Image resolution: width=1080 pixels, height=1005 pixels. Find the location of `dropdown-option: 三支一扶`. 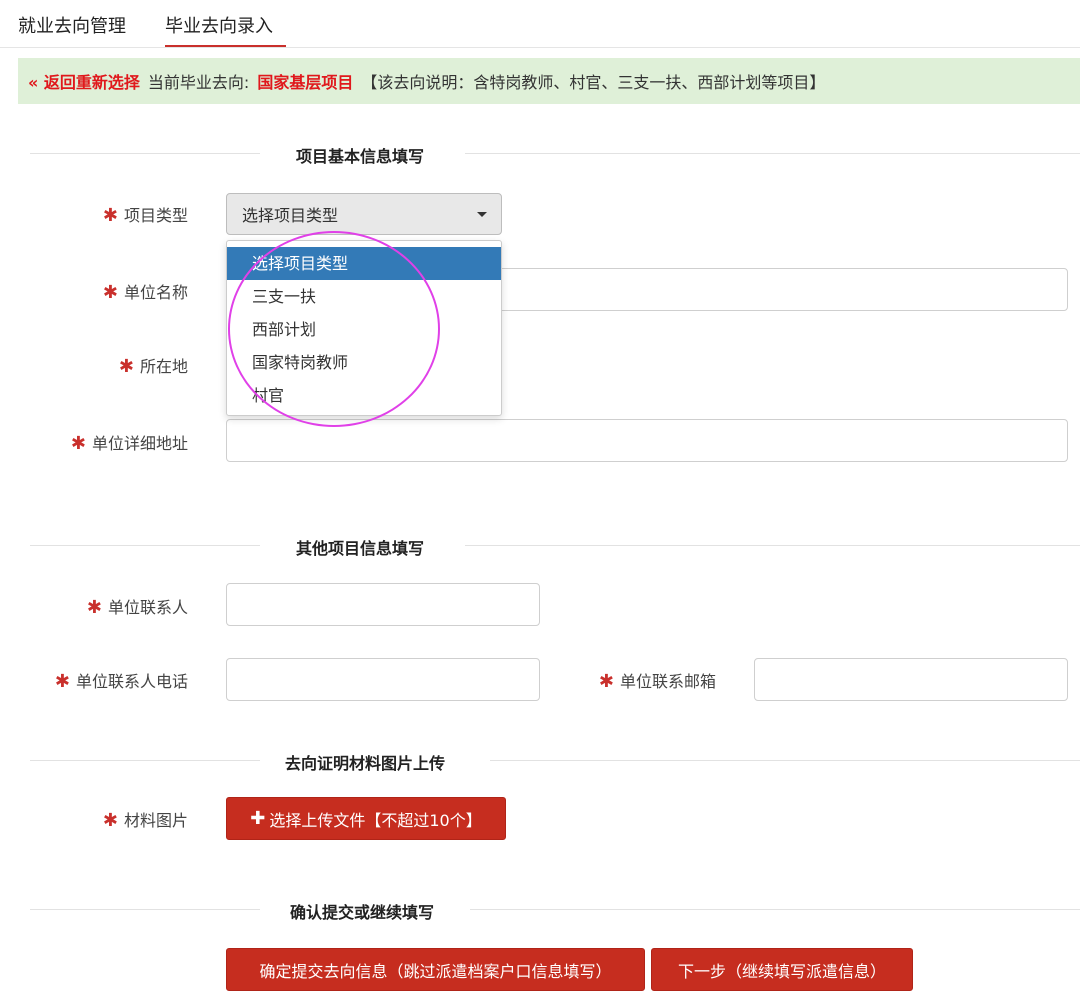

dropdown-option: 三支一扶 is located at coordinates (364, 296).